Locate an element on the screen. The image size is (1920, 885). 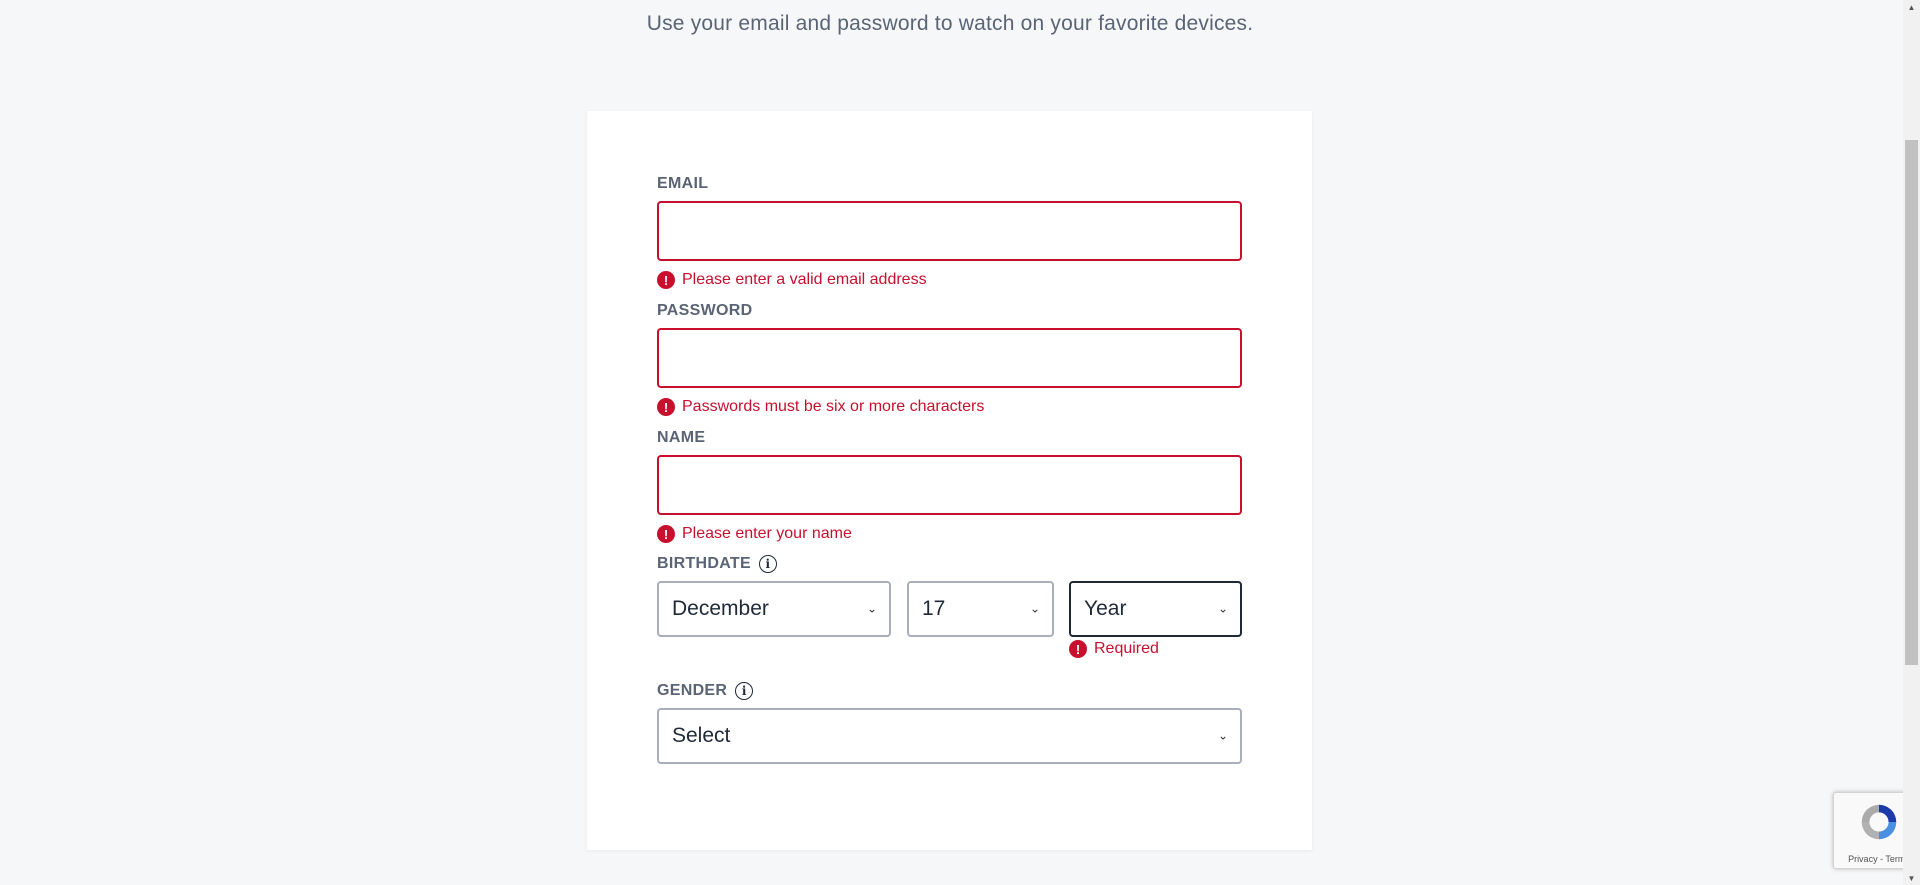
birthdate-label: BIRTHDATE i is located at coordinates (949, 564).